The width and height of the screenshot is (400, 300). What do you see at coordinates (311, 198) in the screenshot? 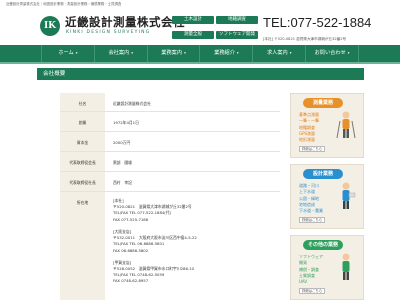
I see `card-list: 道路・河川 上下水道 公園・緑地 宅地造成 下水道・農業` at bounding box center [311, 198].